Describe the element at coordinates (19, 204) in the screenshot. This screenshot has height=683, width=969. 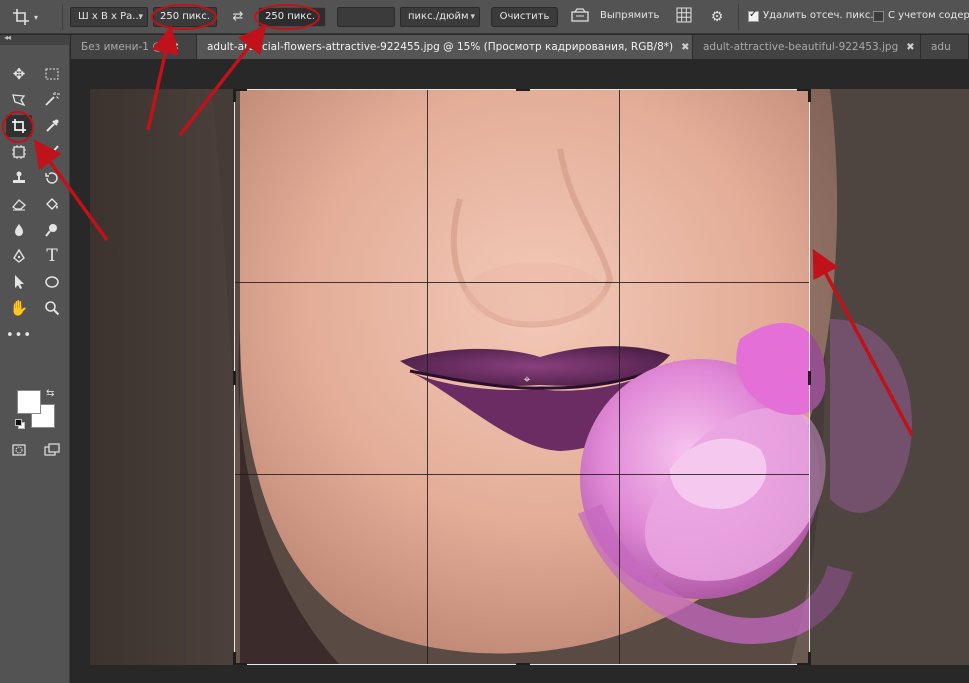
I see `eraser-tool-icon` at that location.